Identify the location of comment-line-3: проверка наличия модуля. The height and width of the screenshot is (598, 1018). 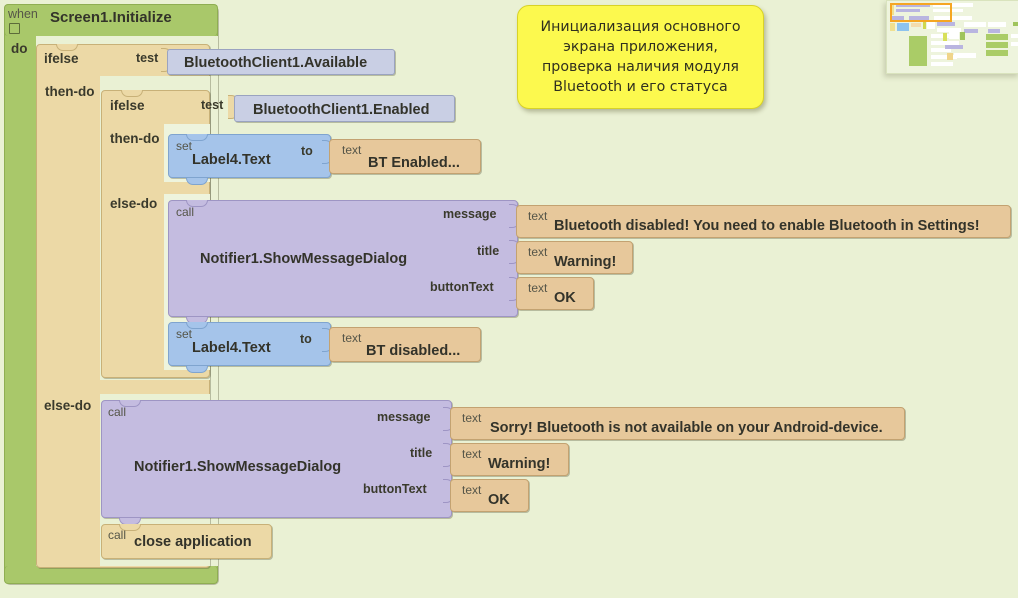
(640, 67).